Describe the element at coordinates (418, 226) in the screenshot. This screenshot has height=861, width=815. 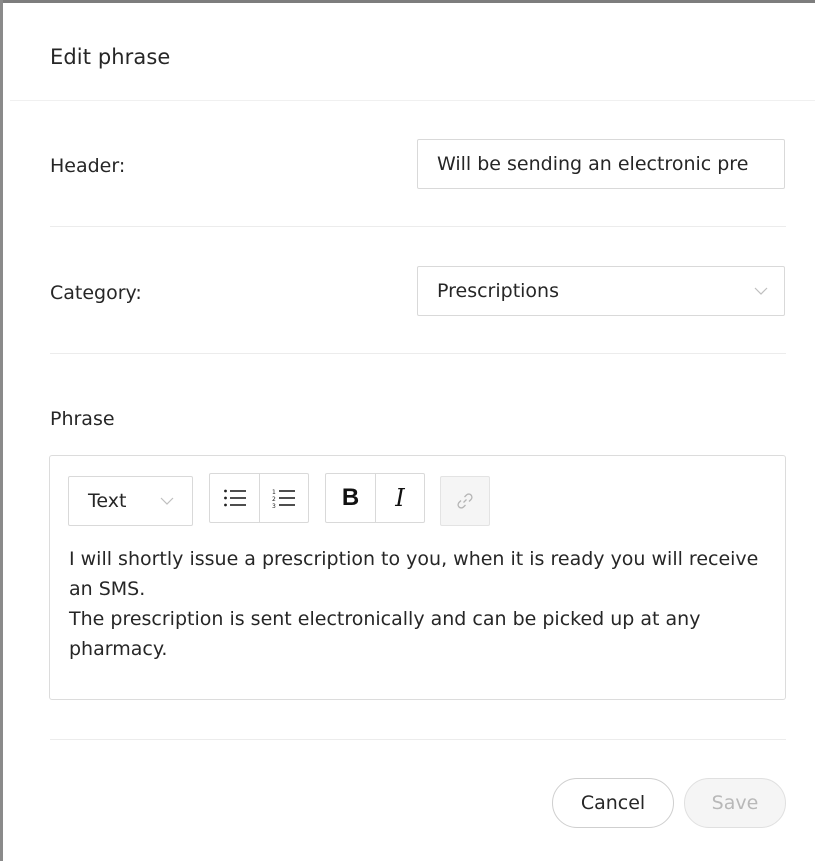
I see `header-divider` at that location.